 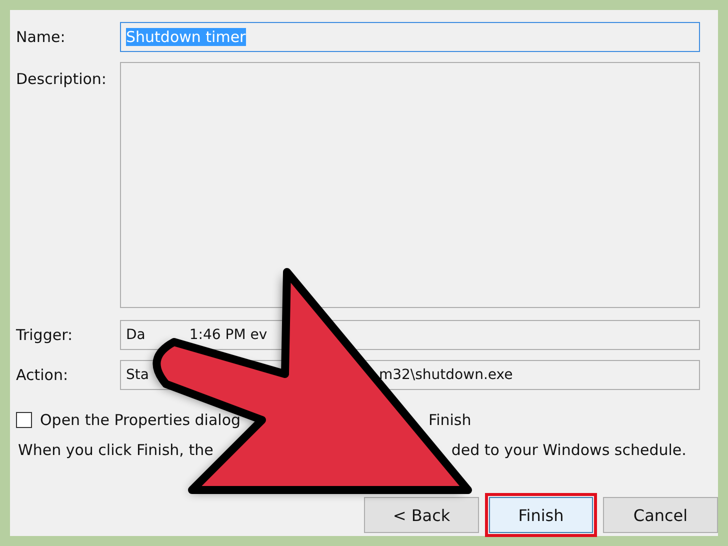 I want to click on checkbox-label: Open the Properties dialog, so click(x=140, y=420).